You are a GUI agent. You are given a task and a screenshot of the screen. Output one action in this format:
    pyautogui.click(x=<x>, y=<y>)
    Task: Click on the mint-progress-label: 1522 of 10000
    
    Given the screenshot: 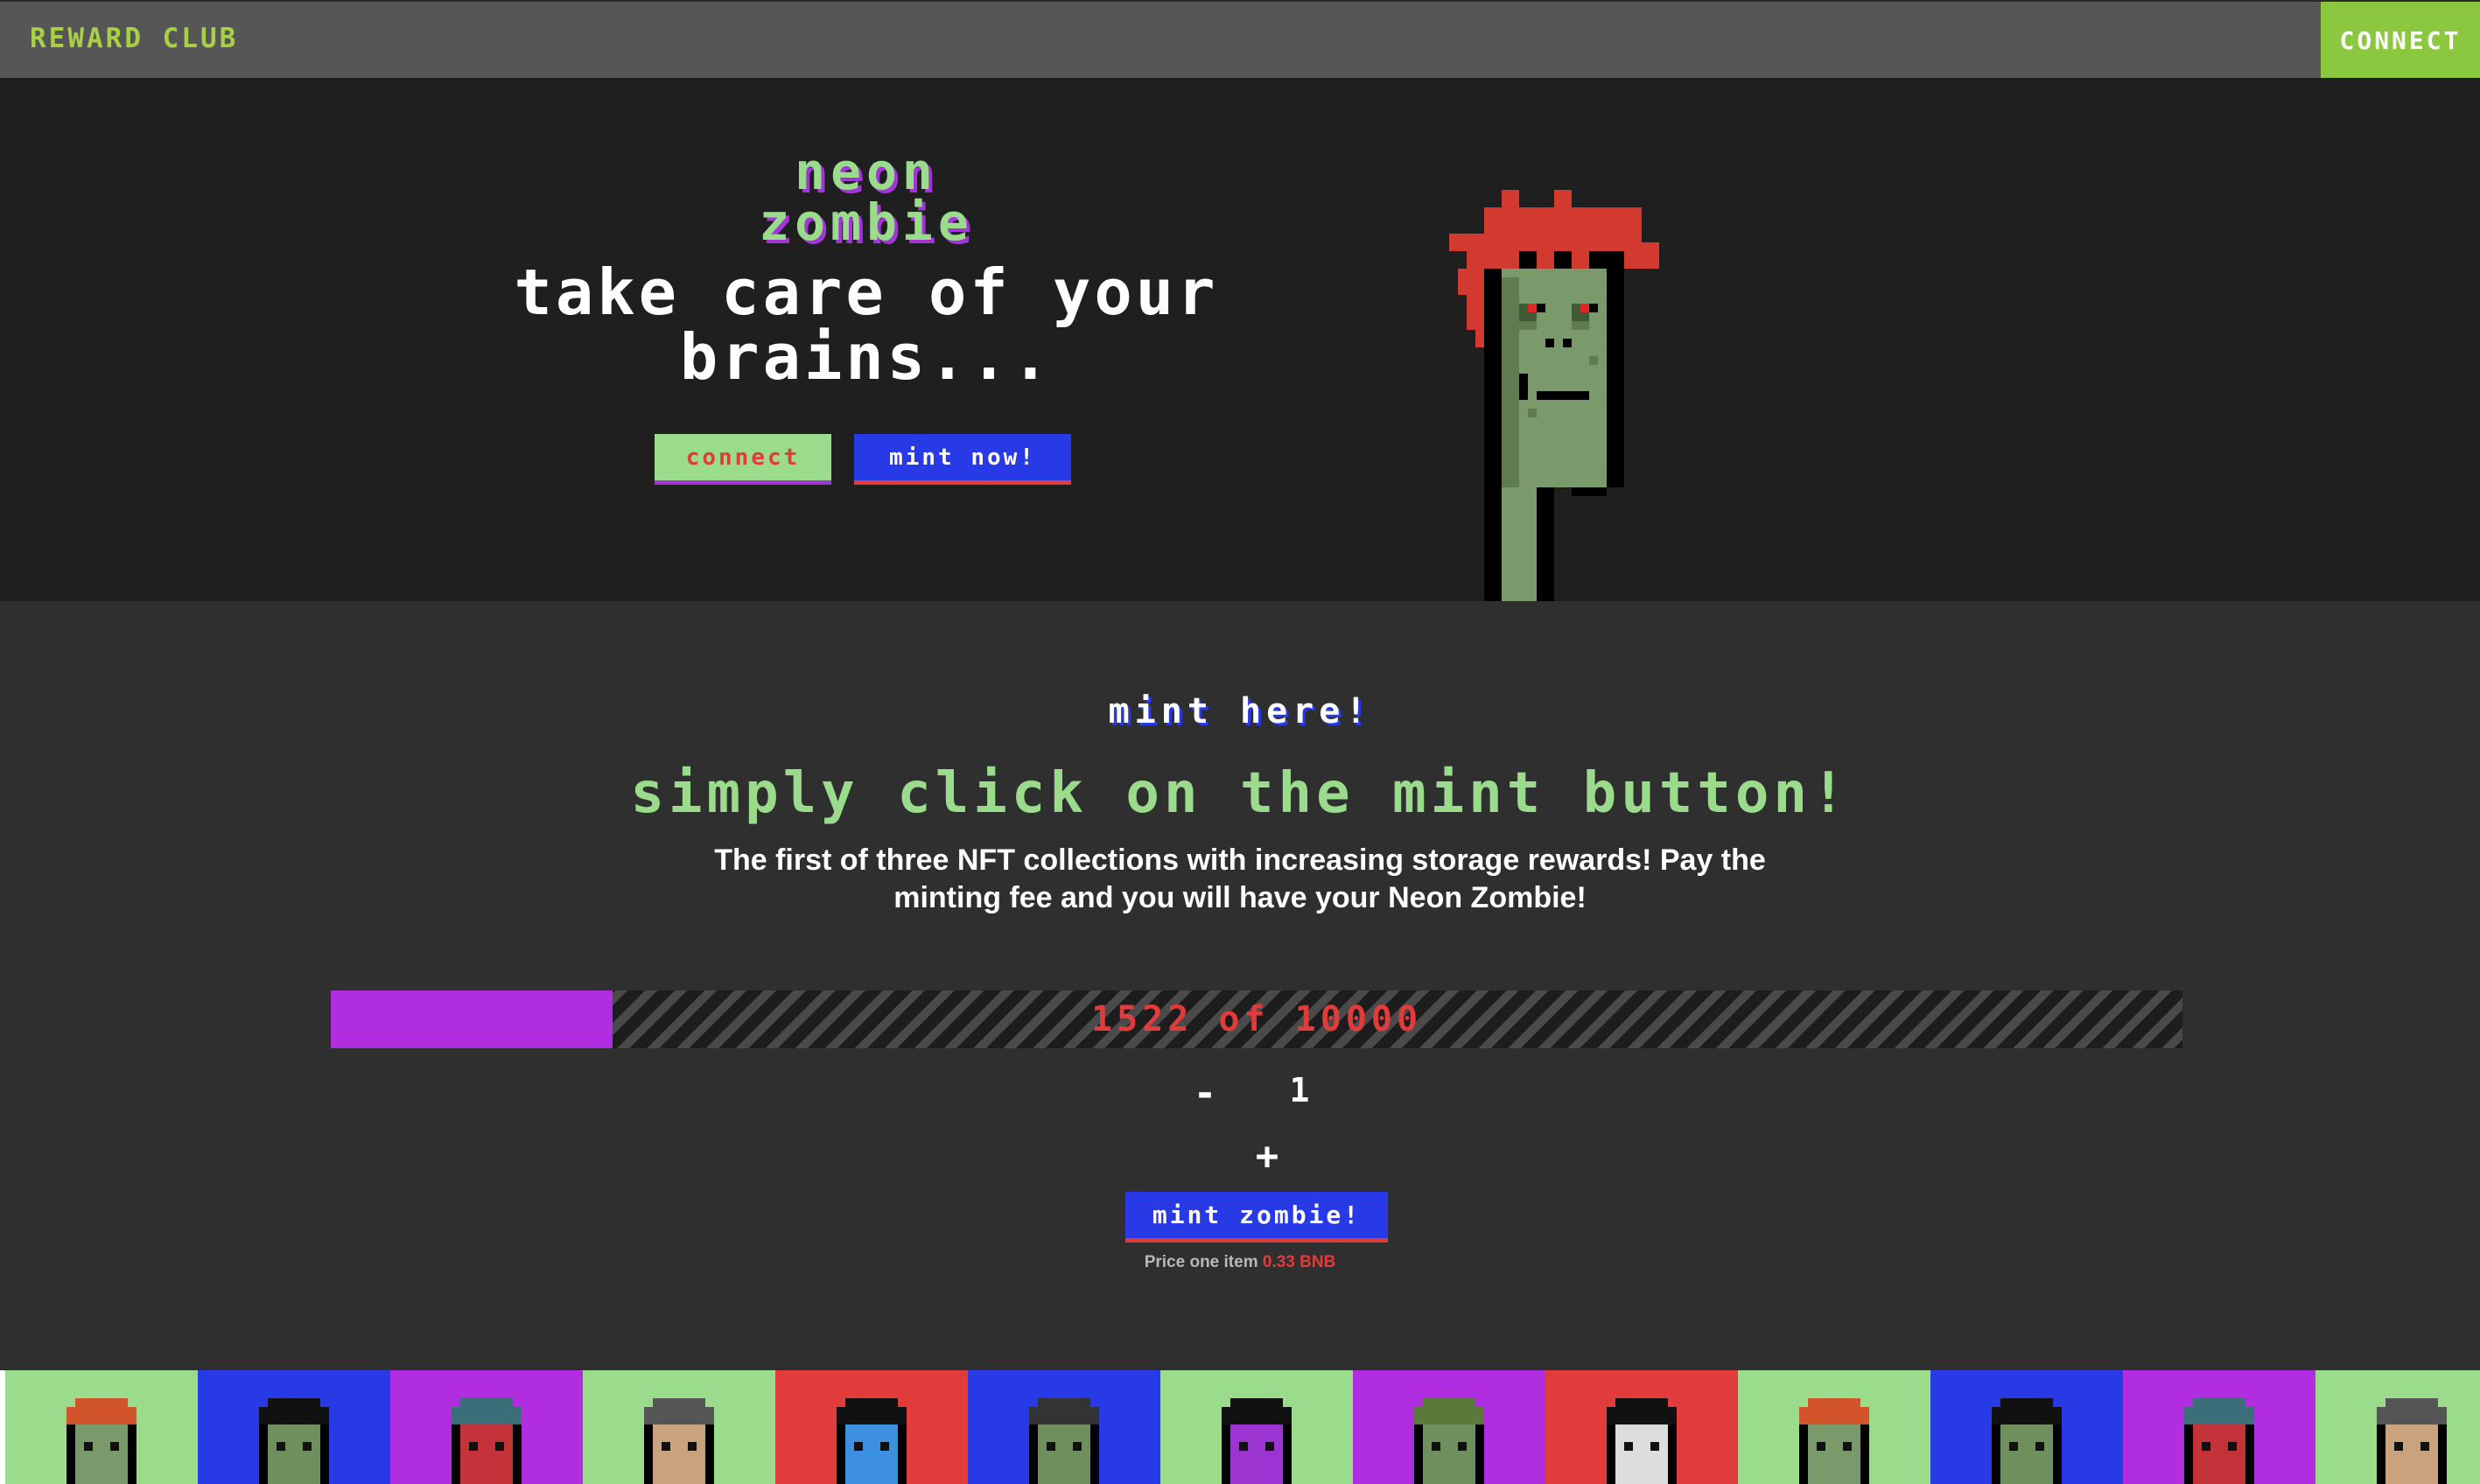 What is the action you would take?
    pyautogui.click(x=1257, y=1019)
    